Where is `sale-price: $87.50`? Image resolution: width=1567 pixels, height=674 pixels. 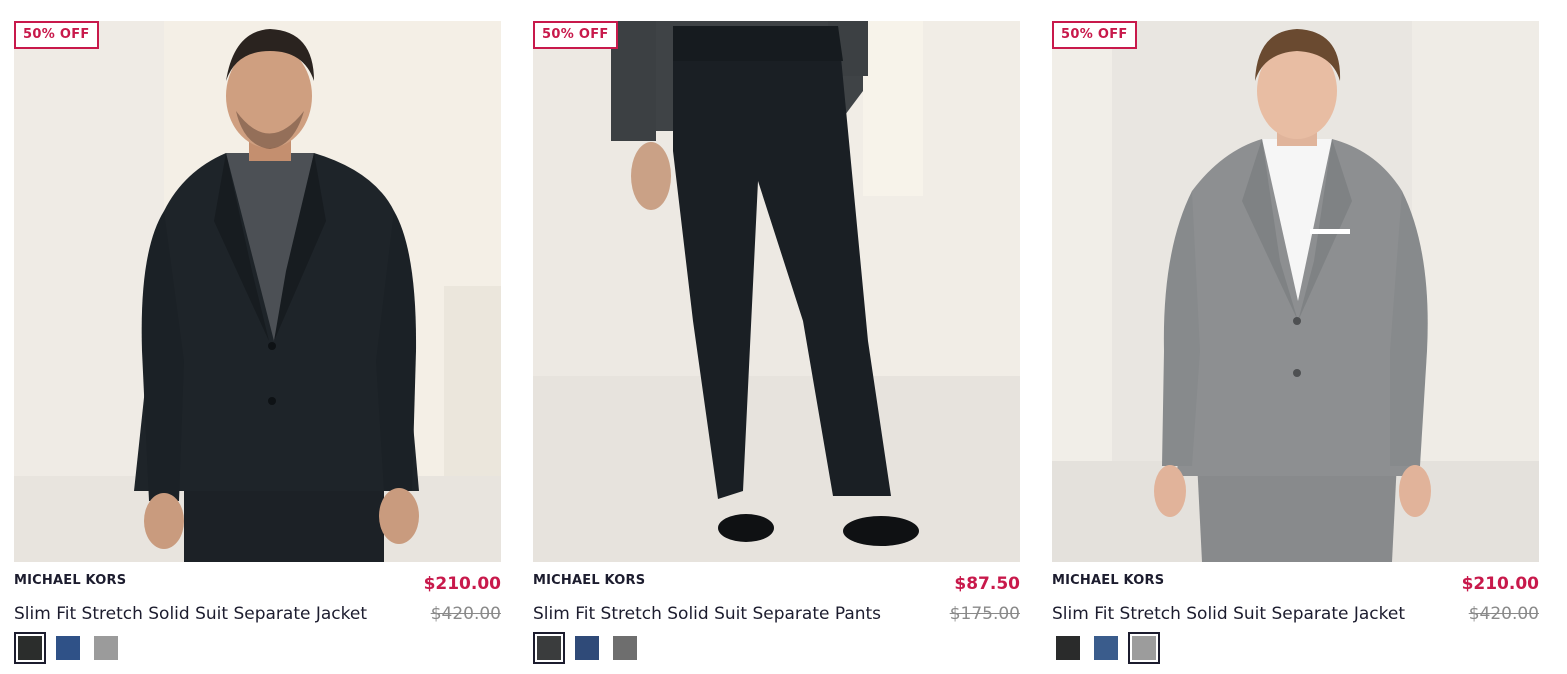 sale-price: $87.50 is located at coordinates (987, 584).